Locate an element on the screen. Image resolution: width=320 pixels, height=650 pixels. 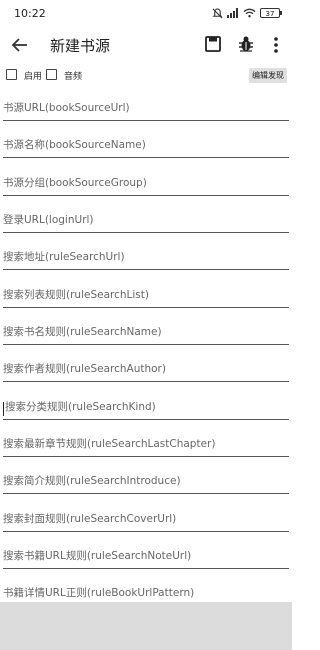
field-hint: 搜索书籍URL规则(ruleSearchNoteUrl) is located at coordinates (97, 556).